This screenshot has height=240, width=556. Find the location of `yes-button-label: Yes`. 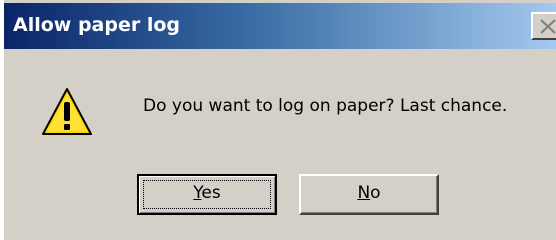

yes-button-label: Yes is located at coordinates (206, 193).